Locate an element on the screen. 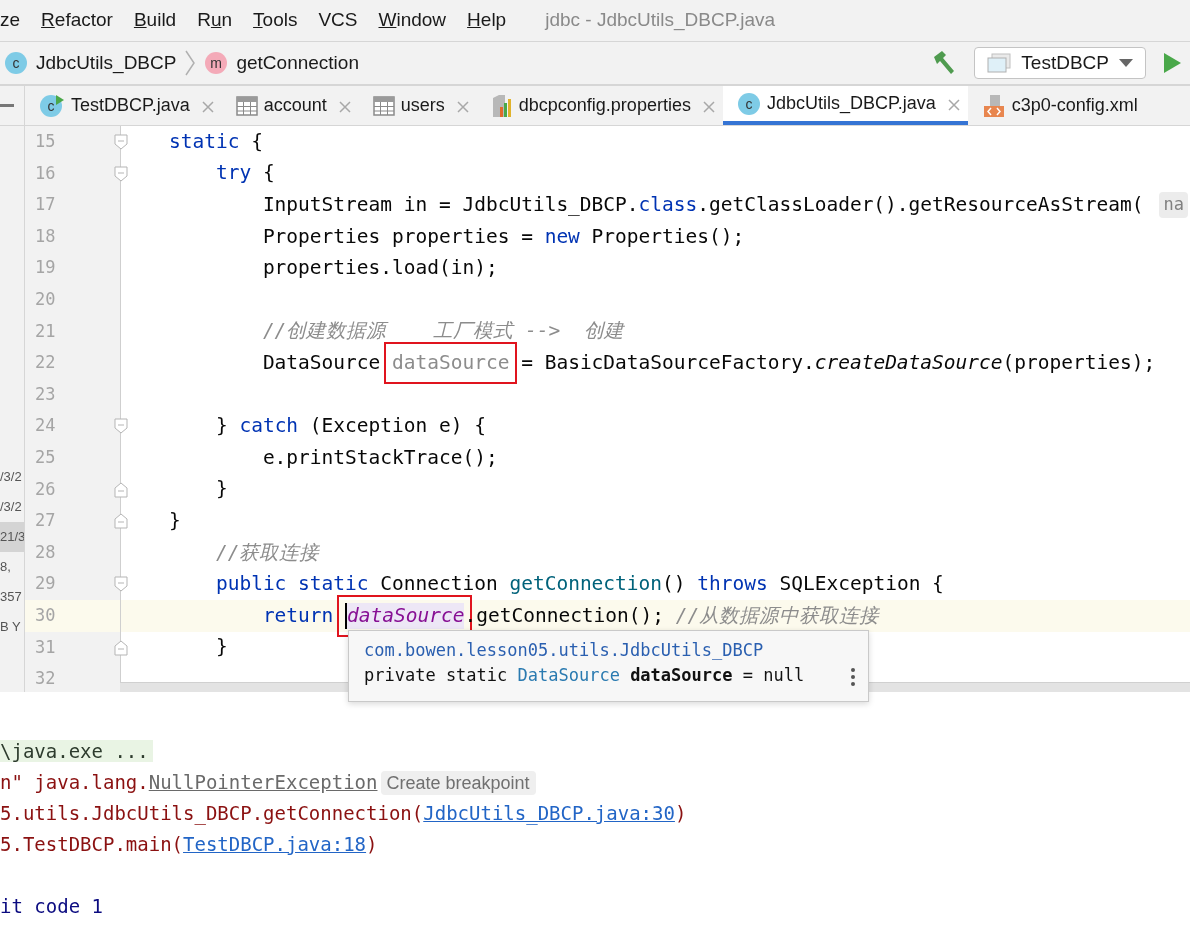 This screenshot has height=946, width=1190. line-number: 24 is located at coordinates (45, 426).